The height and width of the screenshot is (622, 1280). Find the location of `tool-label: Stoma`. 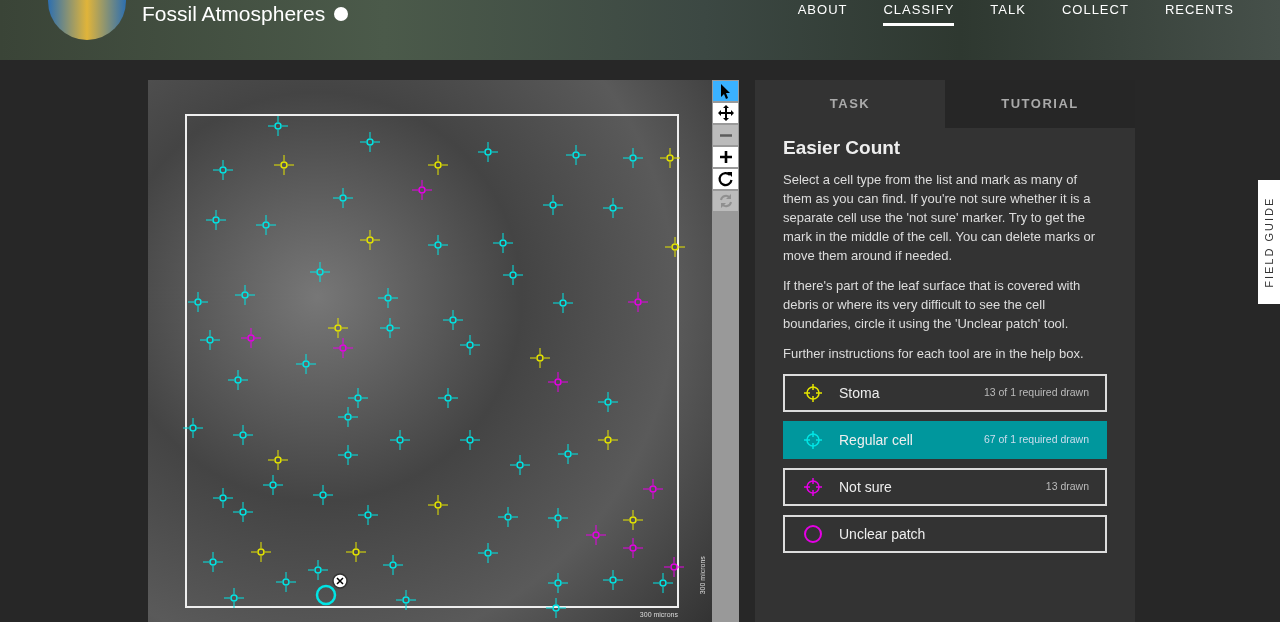

tool-label: Stoma is located at coordinates (859, 393).